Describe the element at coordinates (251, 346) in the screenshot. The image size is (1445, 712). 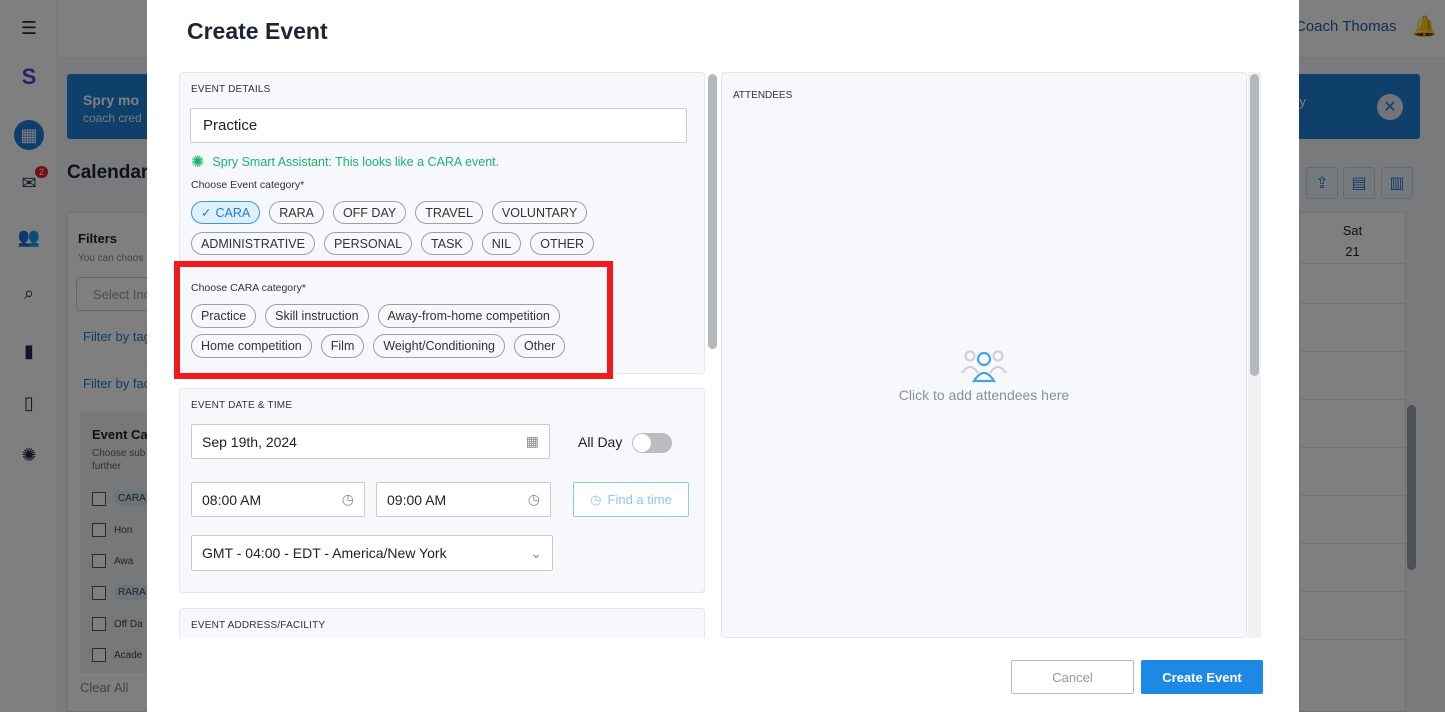
I see `cara-home-competition: Home competition` at that location.